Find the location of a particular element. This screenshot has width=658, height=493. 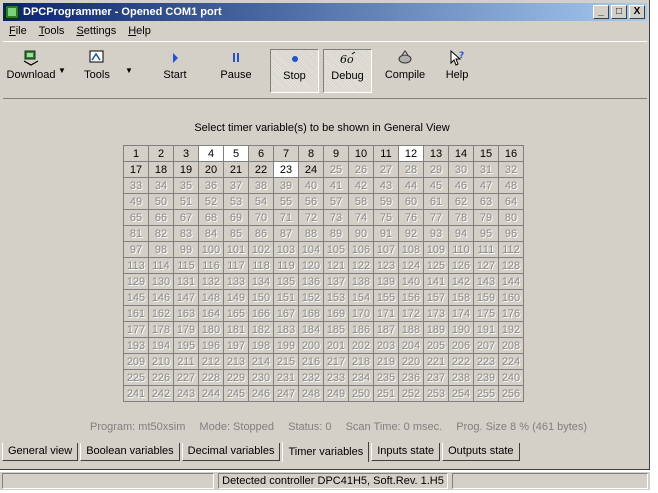

timer-cell-176: 176 is located at coordinates (511, 313).